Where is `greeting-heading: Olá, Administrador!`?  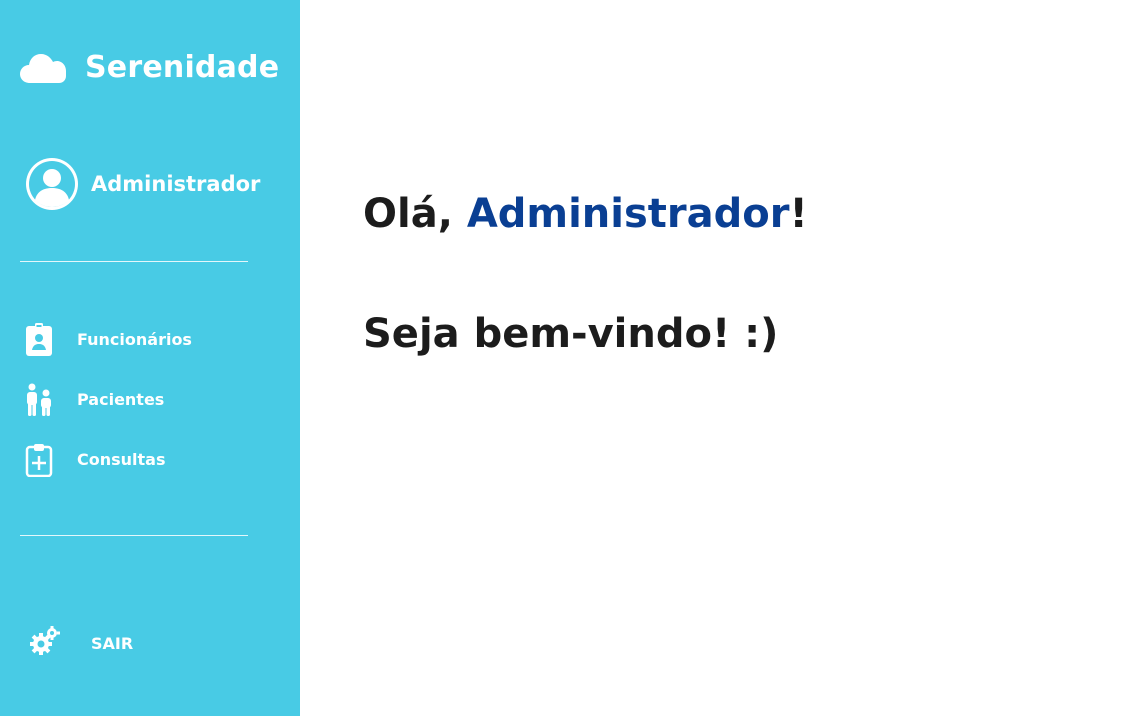
greeting-heading: Olá, Administrador! is located at coordinates (585, 214).